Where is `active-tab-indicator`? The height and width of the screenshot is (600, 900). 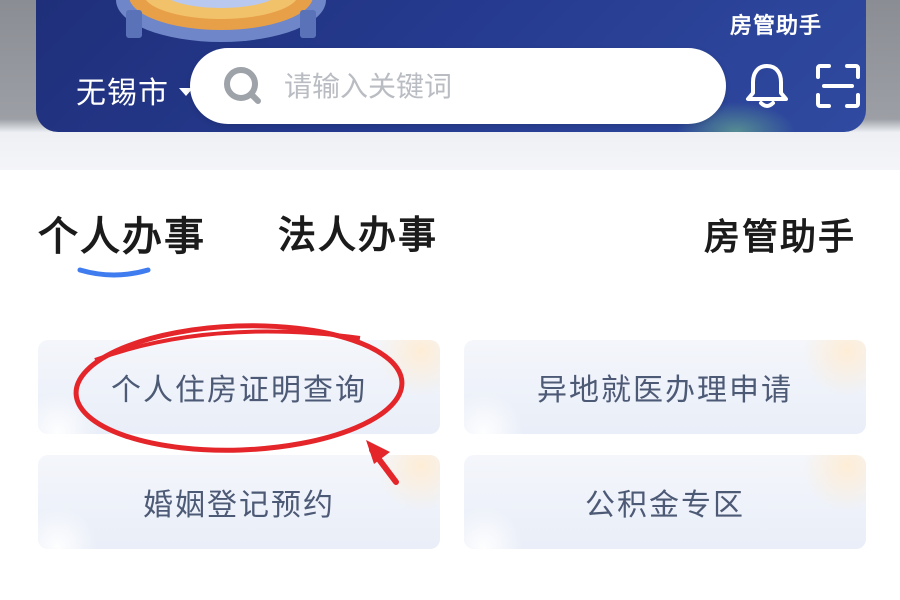
active-tab-indicator is located at coordinates (114, 272).